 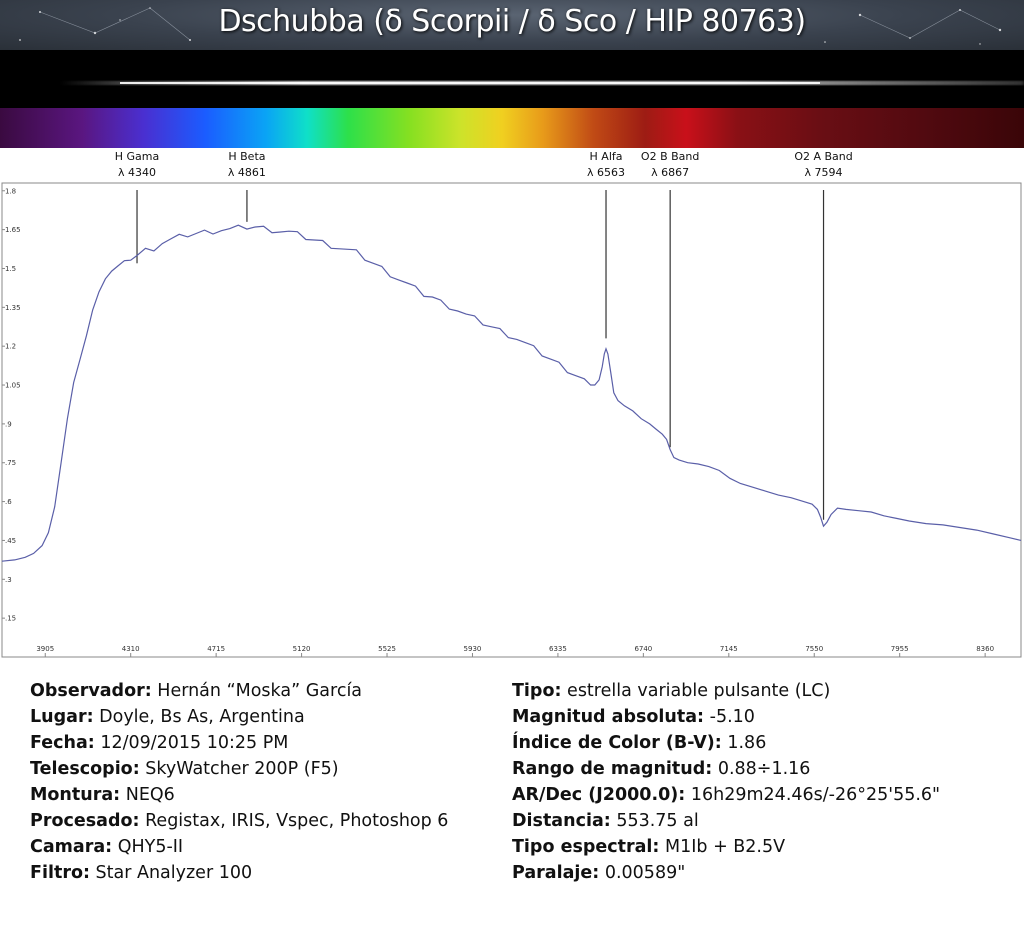 What do you see at coordinates (8, 502) in the screenshot?
I see `y-tick-label: .6` at bounding box center [8, 502].